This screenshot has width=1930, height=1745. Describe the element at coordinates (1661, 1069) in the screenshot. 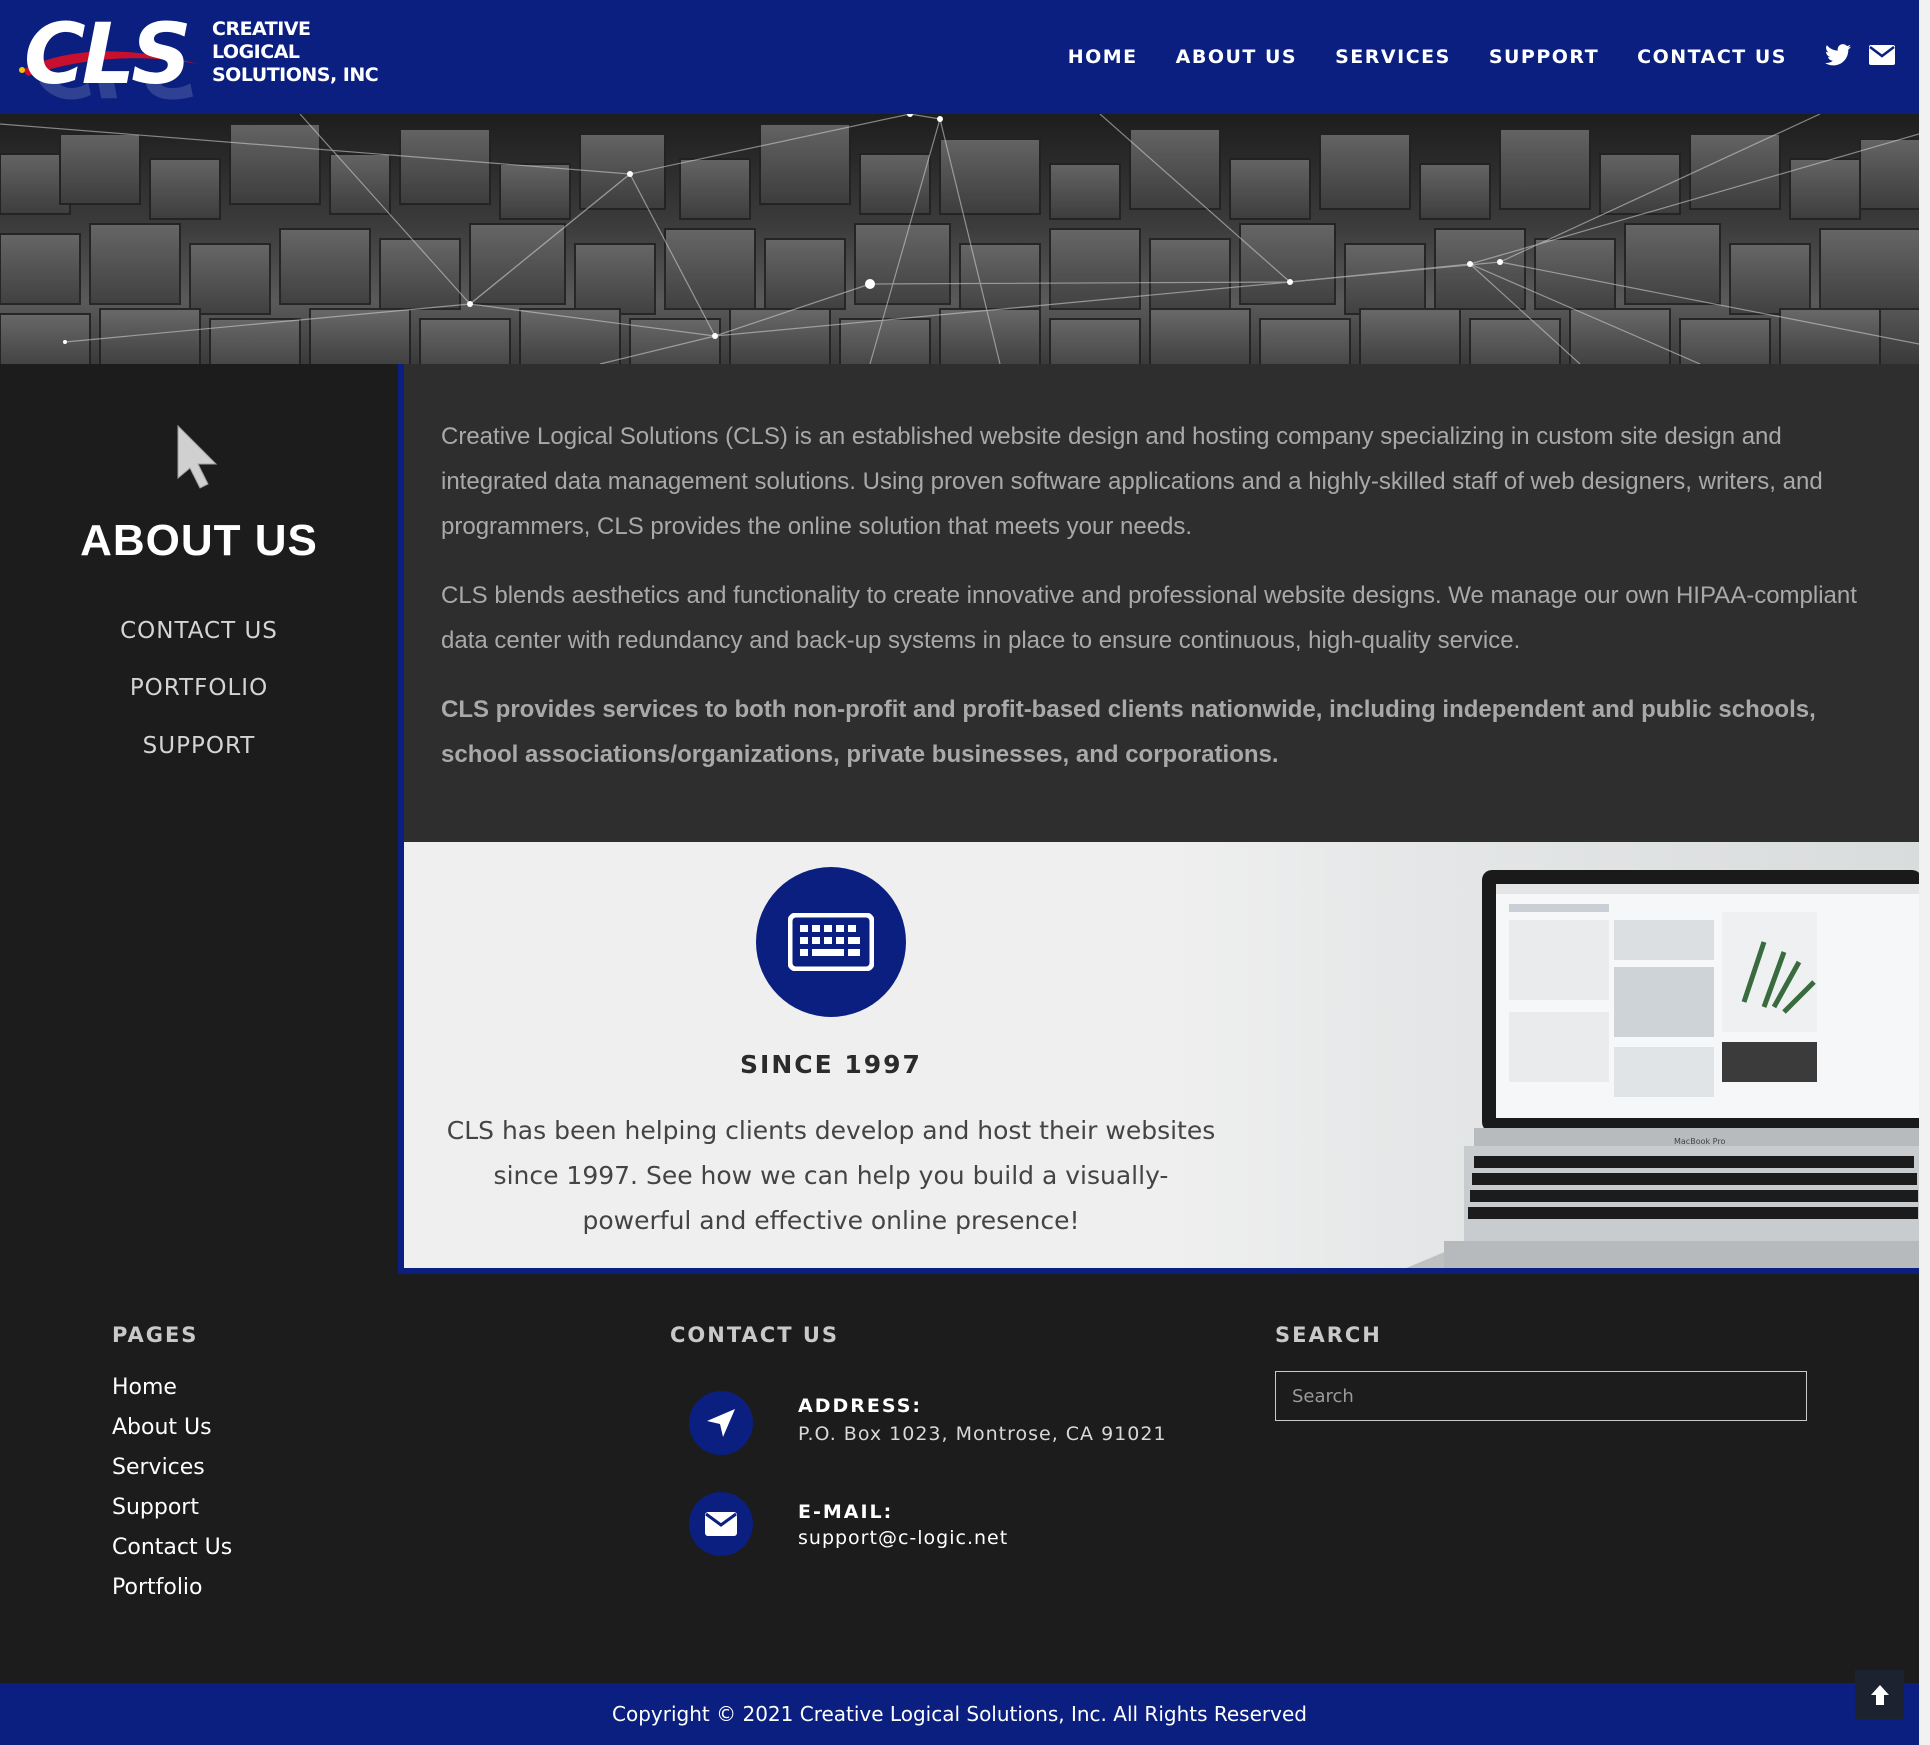

I see `laptop-image: MacBook Pro` at that location.